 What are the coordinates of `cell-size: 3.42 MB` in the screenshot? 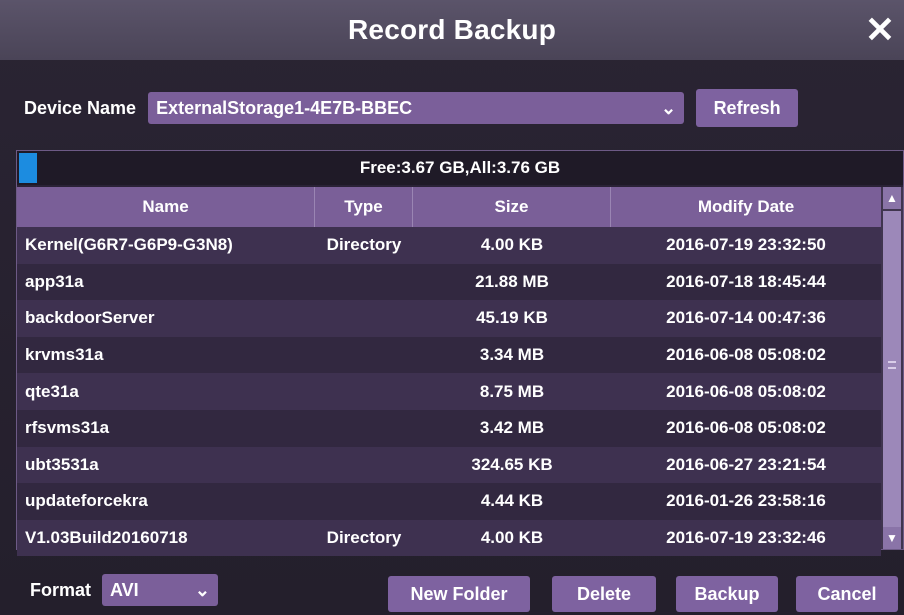 It's located at (512, 428).